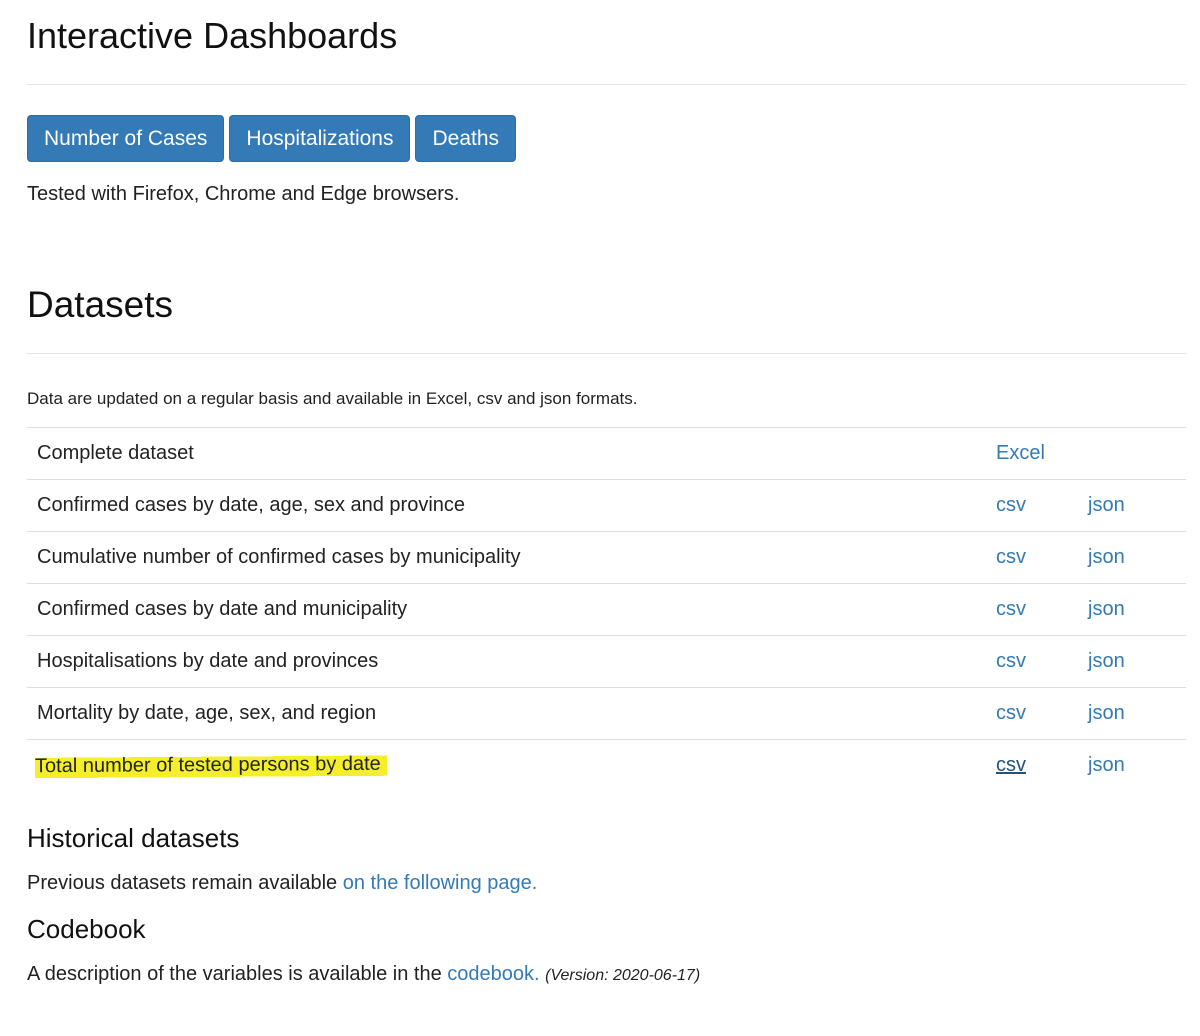  I want to click on dataset-label: Hospitalisations by date and provinces, so click(208, 661).